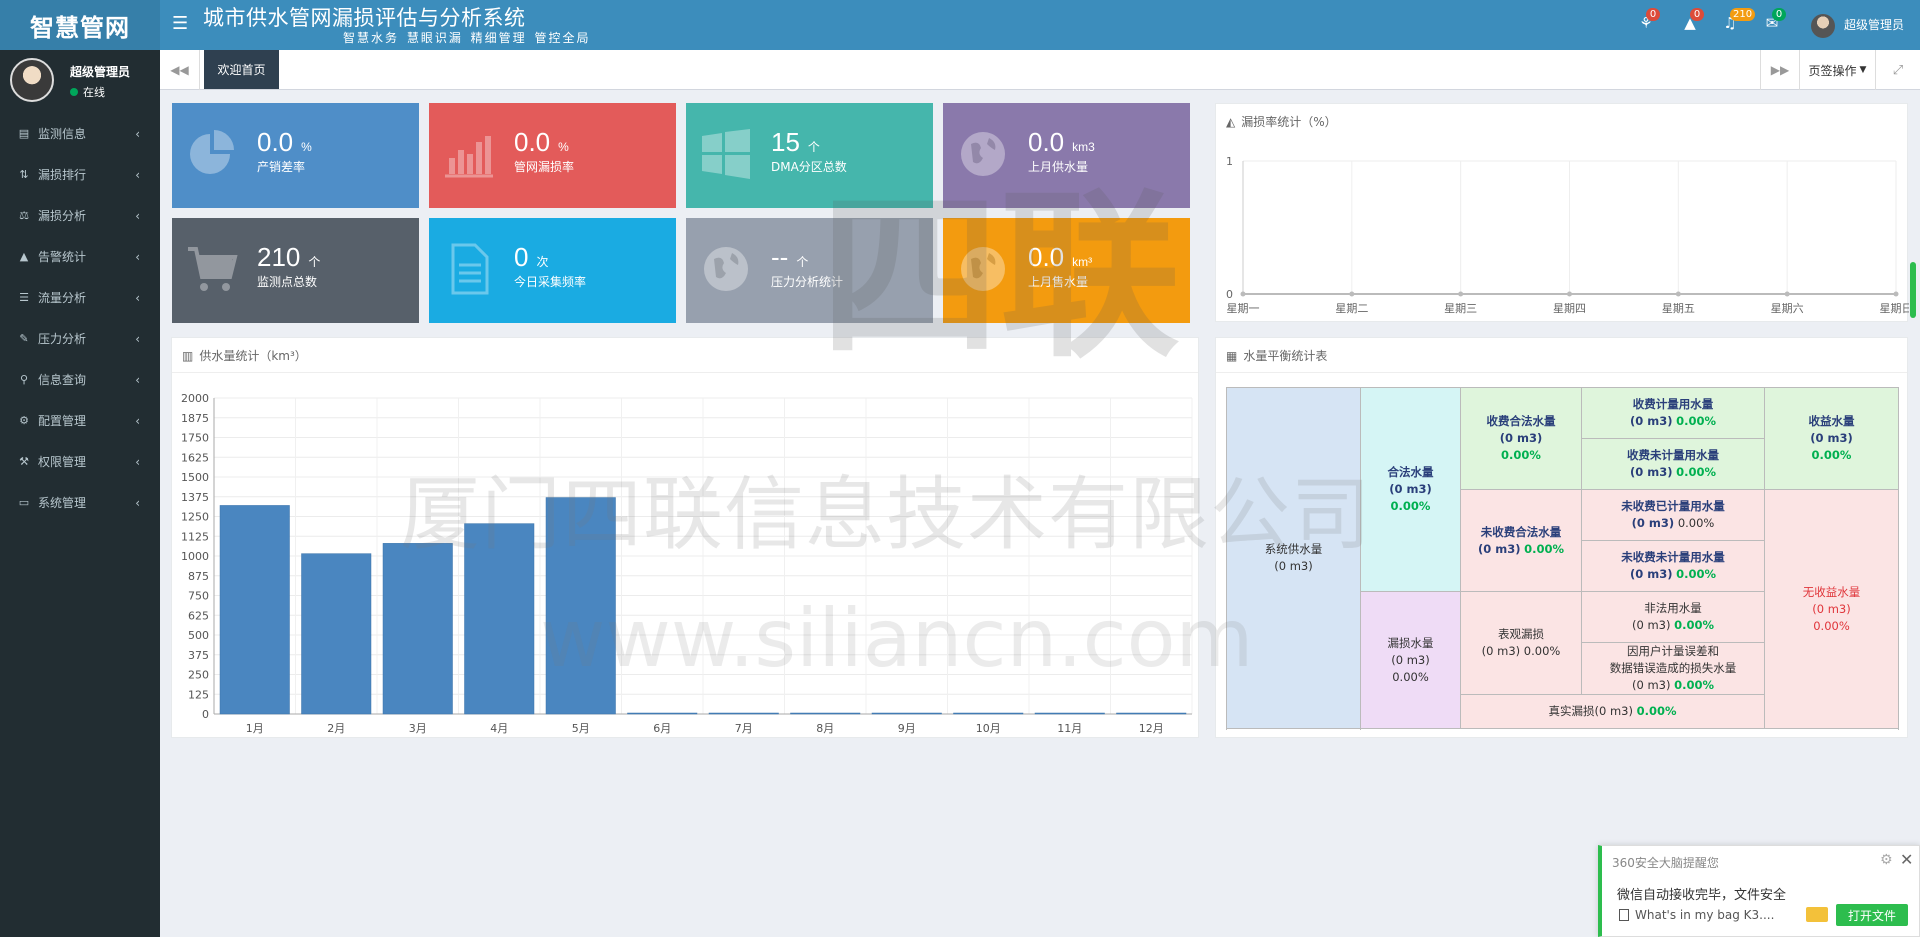 Image resolution: width=1920 pixels, height=937 pixels. Describe the element at coordinates (24, 379) in the screenshot. I see `search-icon: ⚲` at that location.